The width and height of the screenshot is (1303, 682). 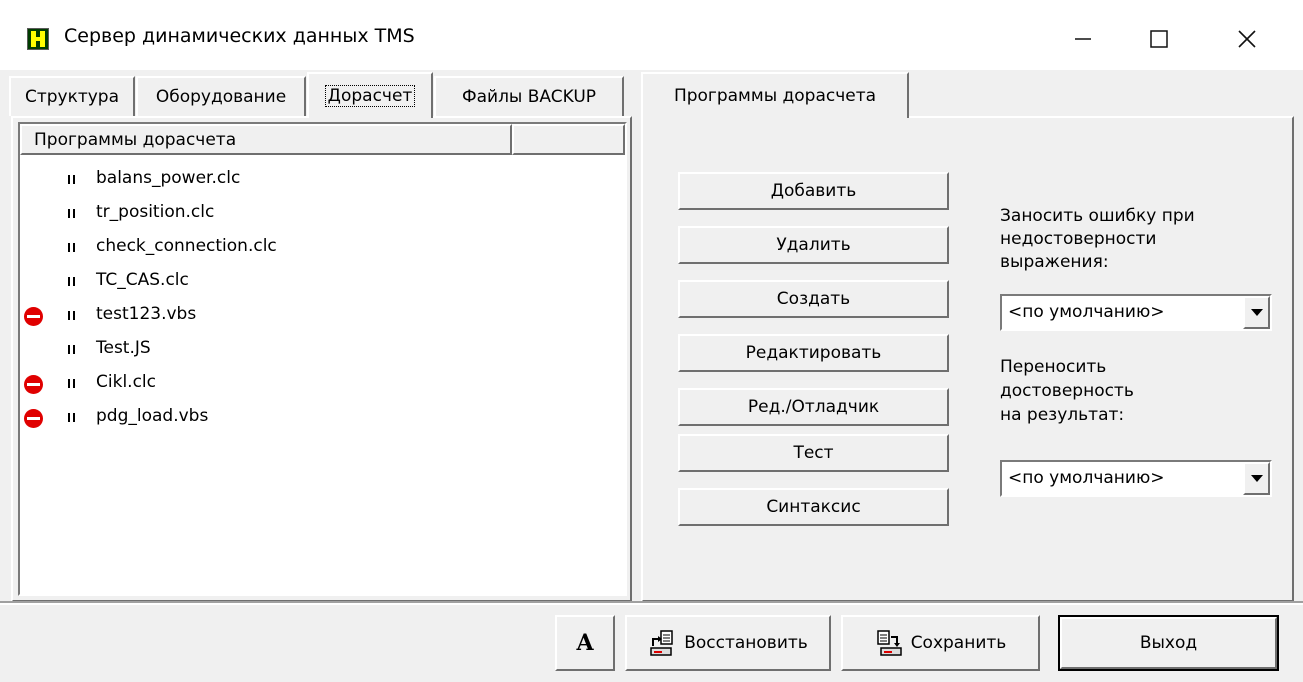 What do you see at coordinates (370, 95) in the screenshot?
I see `tab-calculation: Дорасчет` at bounding box center [370, 95].